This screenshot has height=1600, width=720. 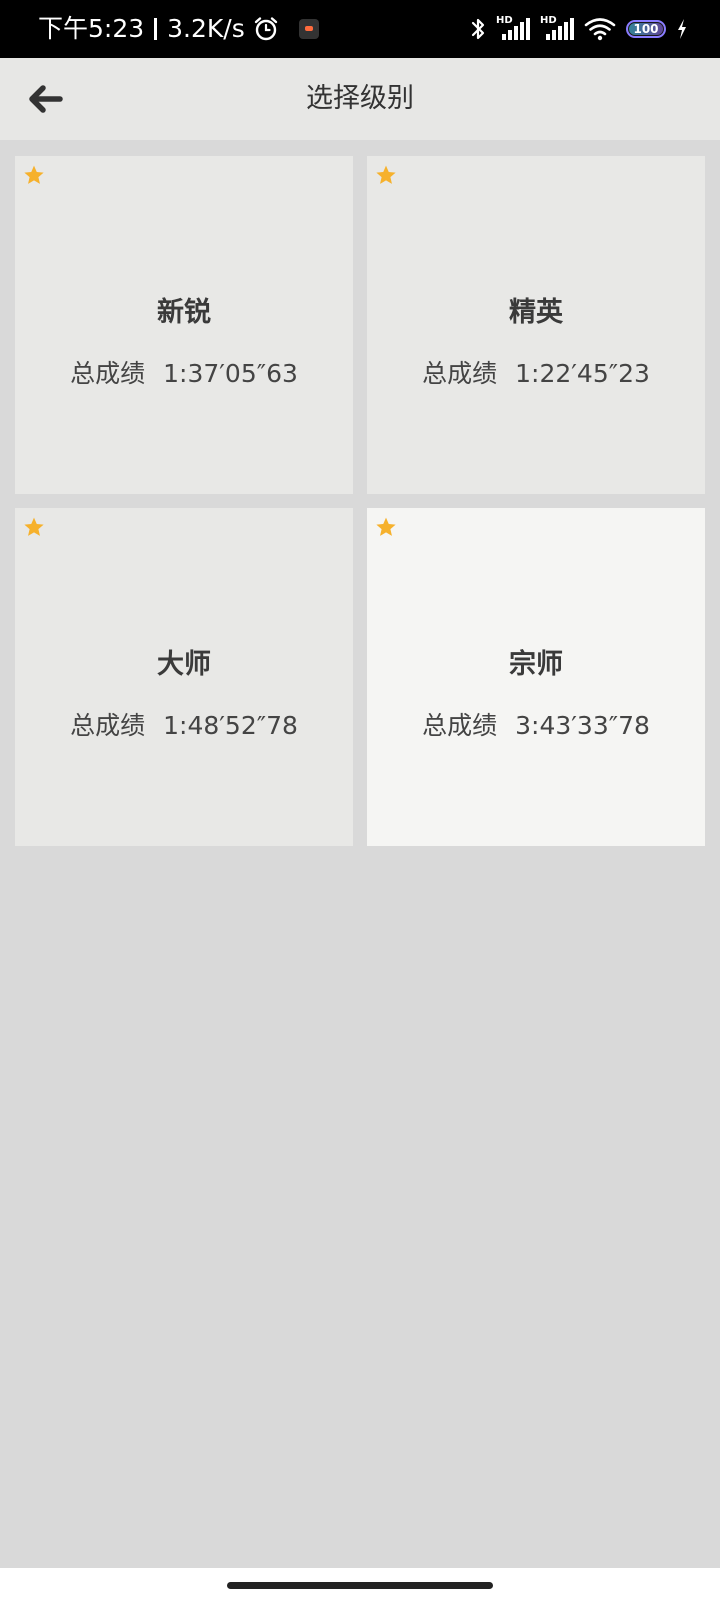 What do you see at coordinates (582, 373) in the screenshot?
I see `score-value: 1:22′45″23` at bounding box center [582, 373].